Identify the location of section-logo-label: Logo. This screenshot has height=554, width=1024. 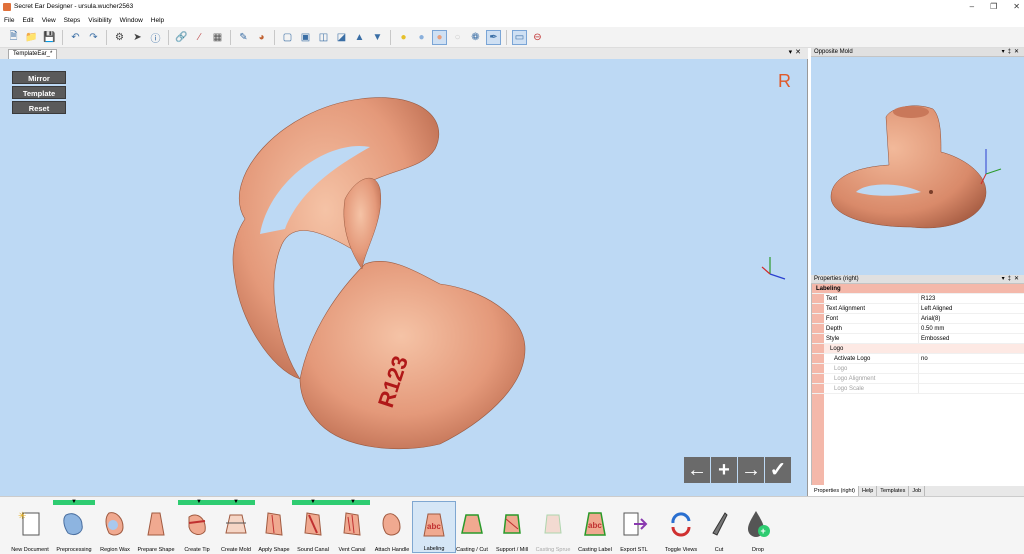
(837, 349).